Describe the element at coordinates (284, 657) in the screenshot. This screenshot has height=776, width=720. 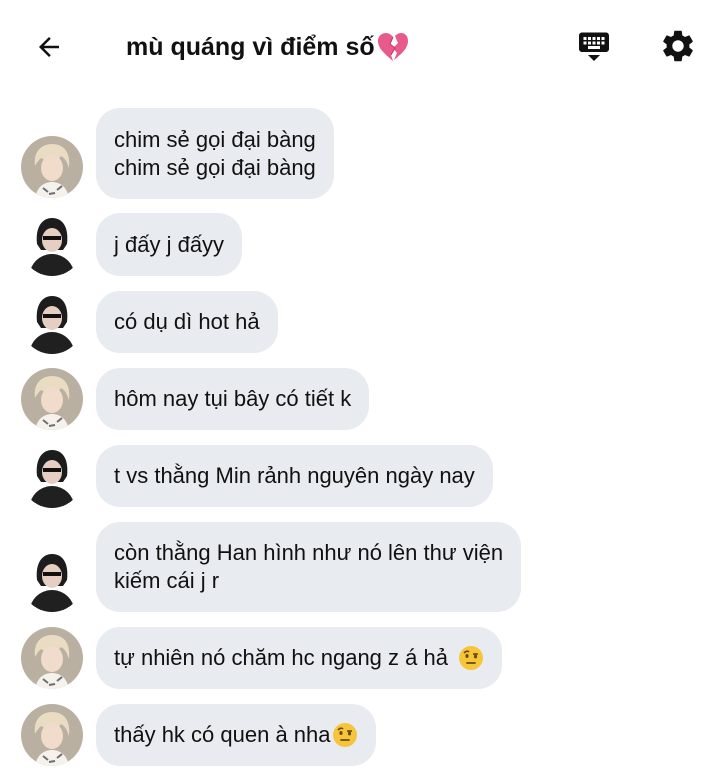
I see `message-text: tự nhiên nó chăm hc ngang z á hả` at that location.